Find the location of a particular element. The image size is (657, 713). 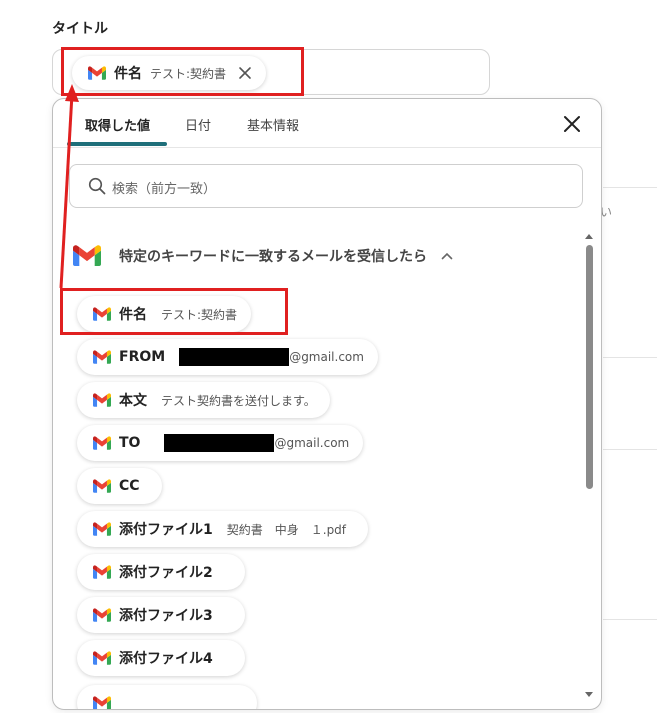

chip-key: 添付ファイル1 is located at coordinates (166, 530).